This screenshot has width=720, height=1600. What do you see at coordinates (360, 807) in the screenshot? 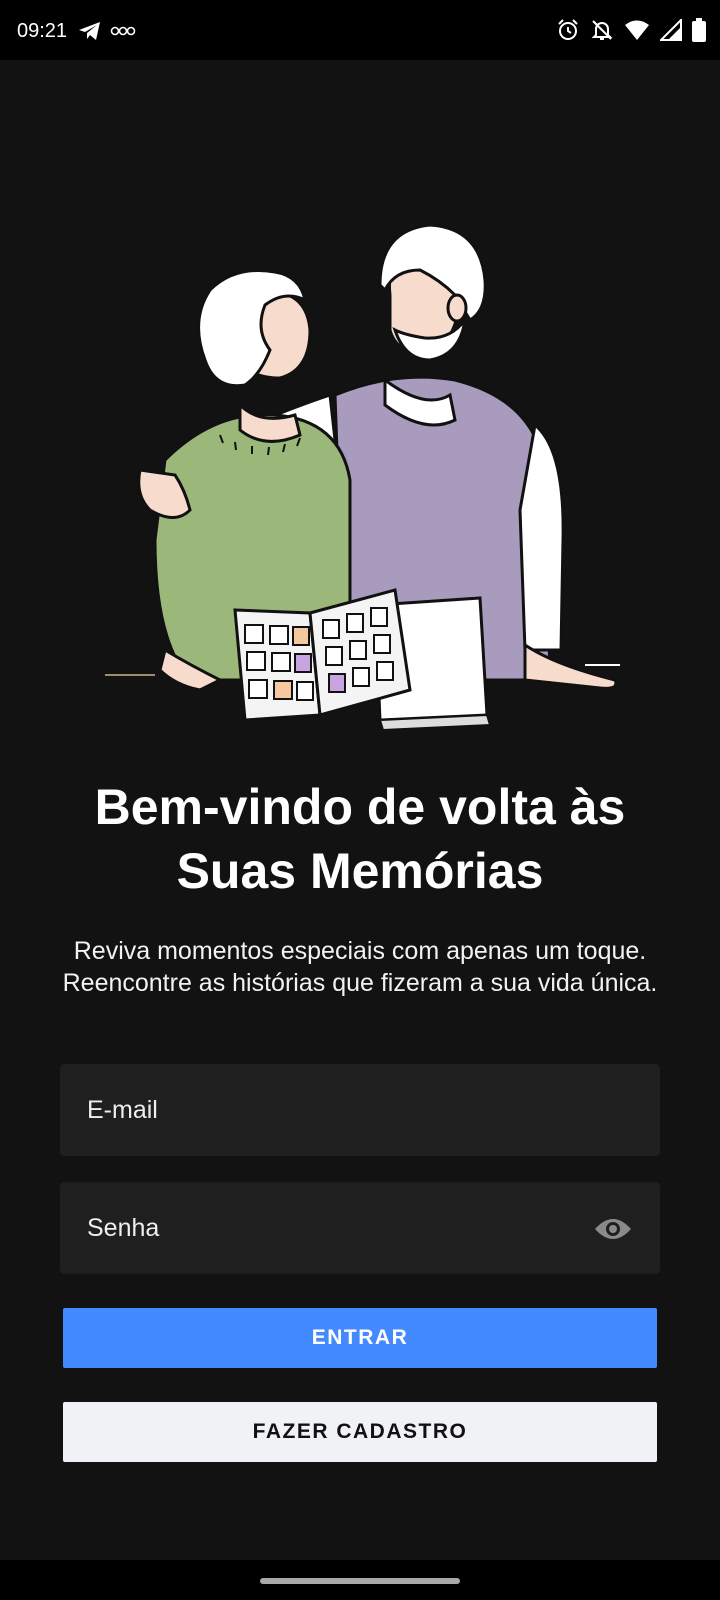
I see `title-line-1: Bem-vindo de volta às` at bounding box center [360, 807].